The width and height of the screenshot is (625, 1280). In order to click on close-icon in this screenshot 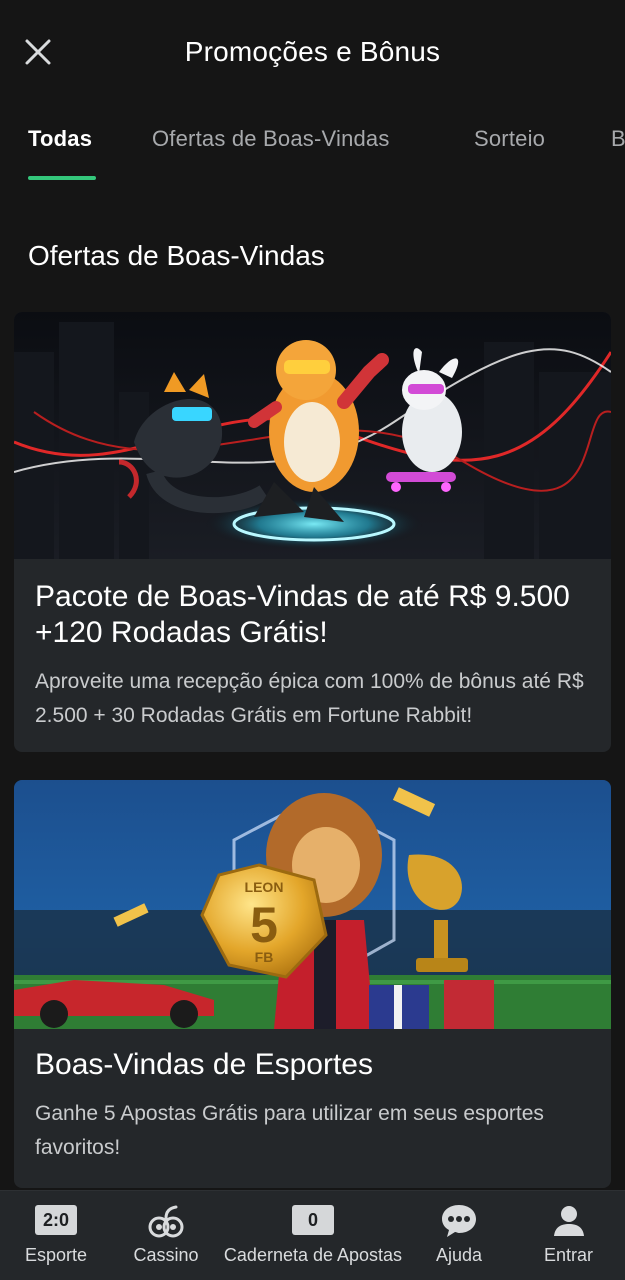, I will do `click(38, 52)`.